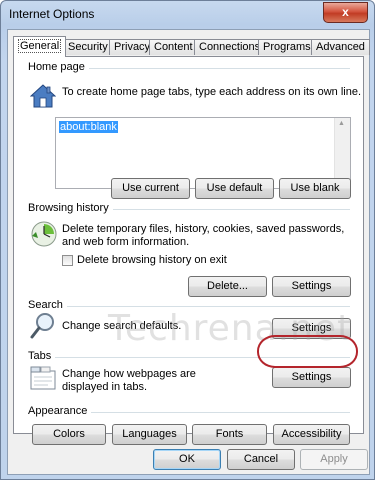  What do you see at coordinates (187, 14) in the screenshot?
I see `title-bar: Internet Options x` at bounding box center [187, 14].